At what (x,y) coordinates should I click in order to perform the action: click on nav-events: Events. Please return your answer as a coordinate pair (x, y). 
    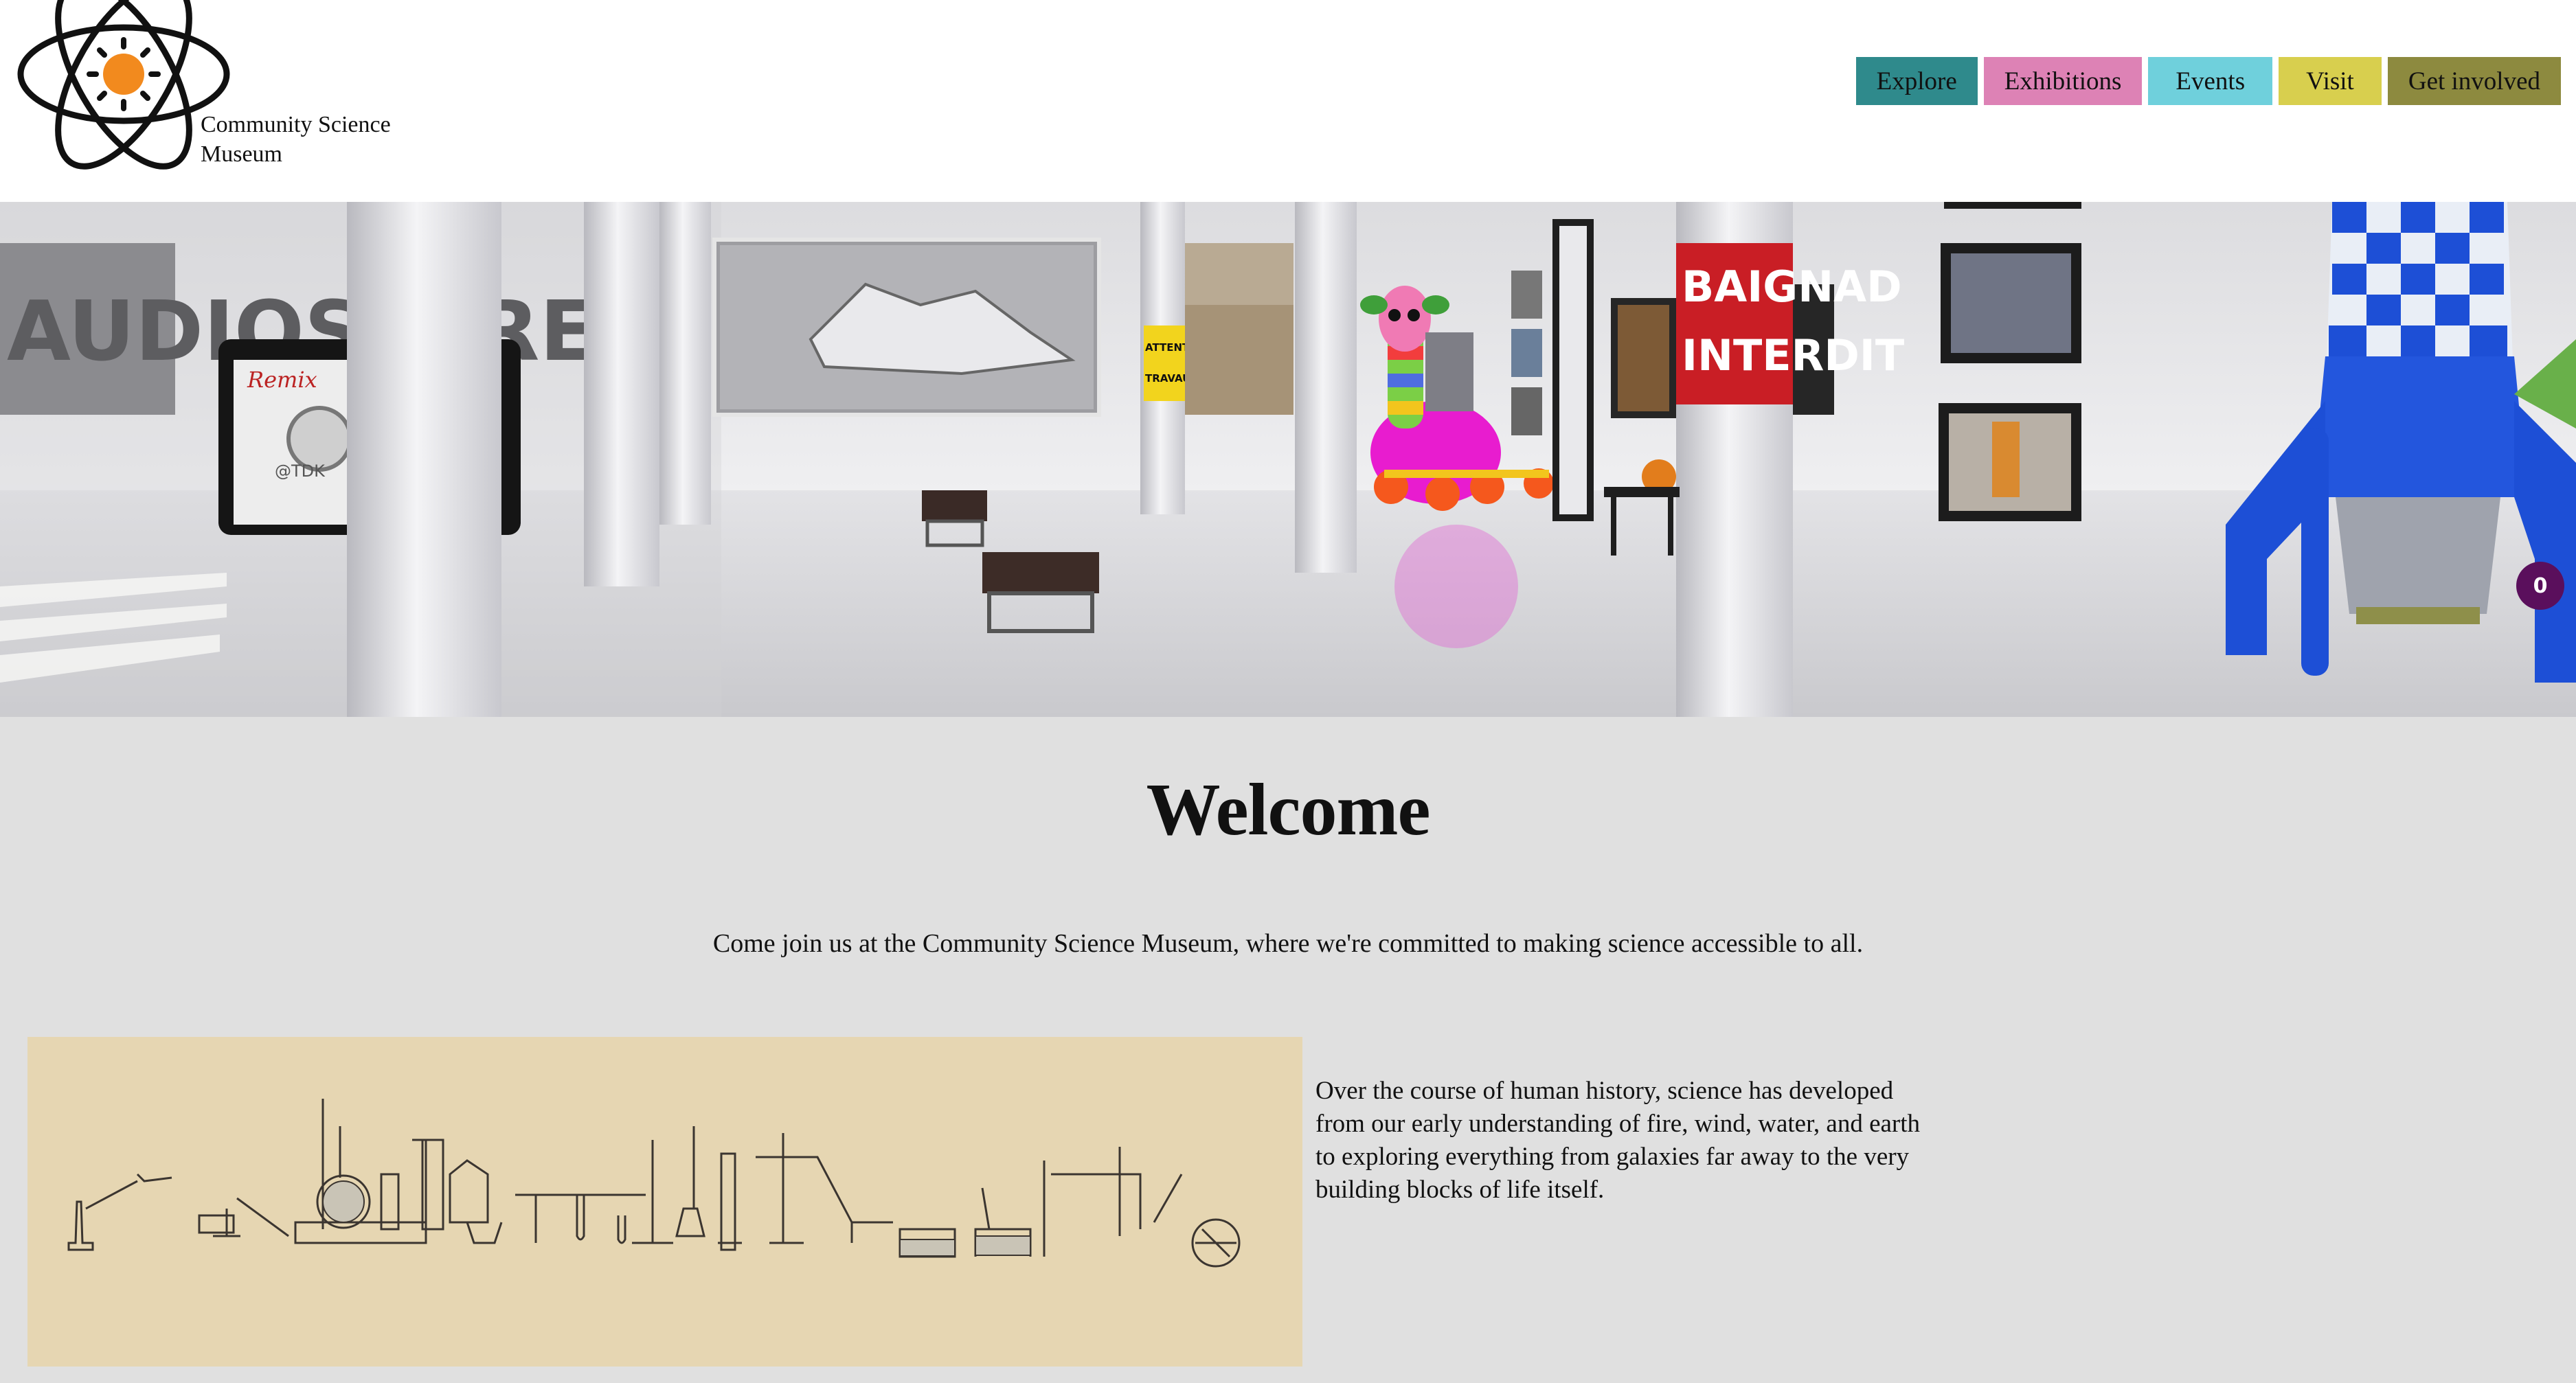
    Looking at the image, I should click on (2210, 81).